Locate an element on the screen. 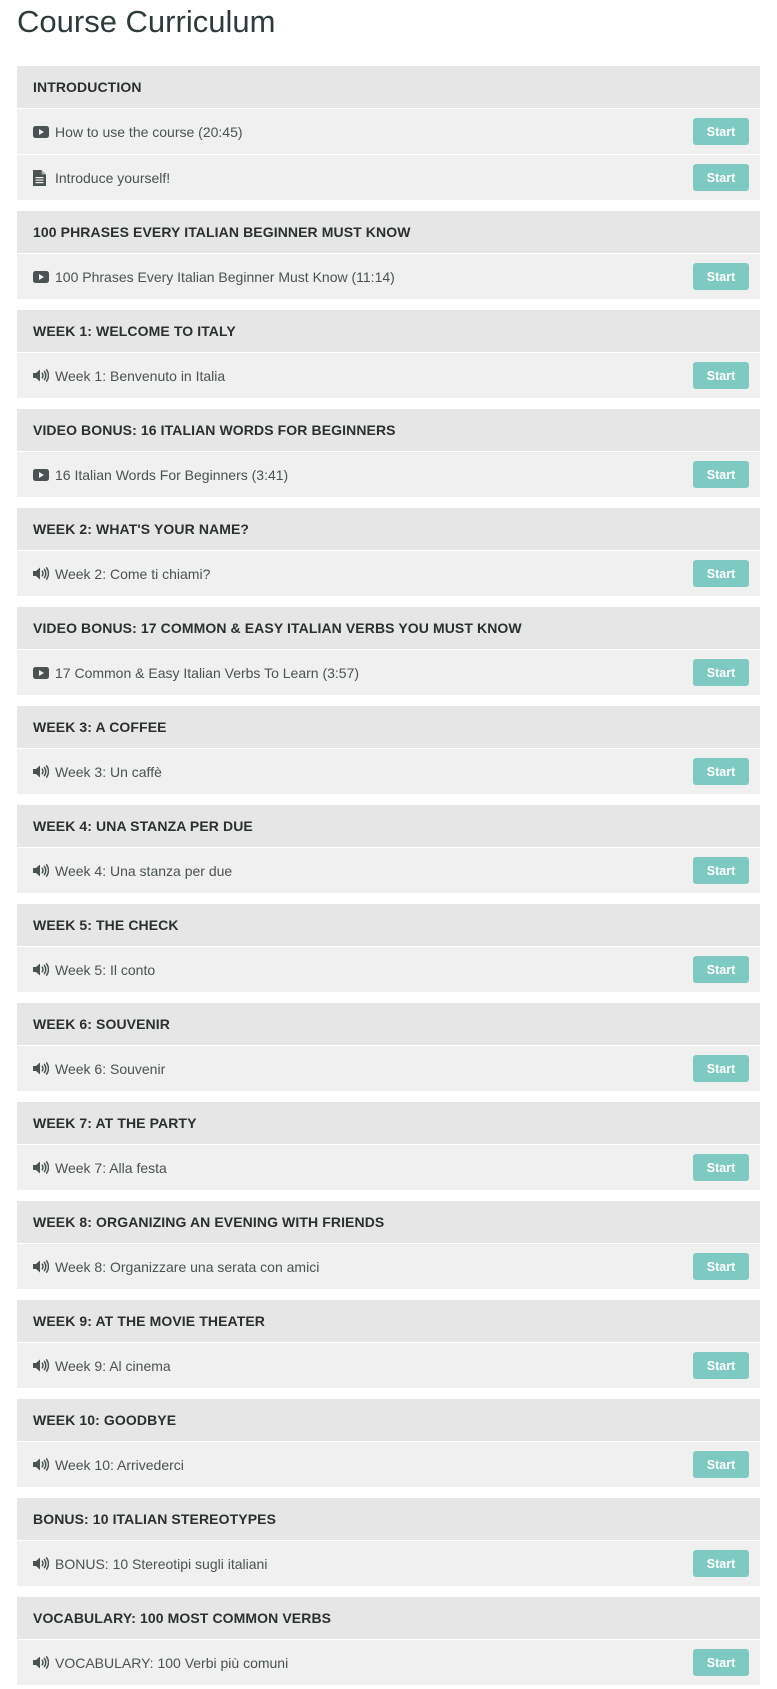 The height and width of the screenshot is (1689, 777). lecture-item: Week 10: Arrivederci Start is located at coordinates (388, 1464).